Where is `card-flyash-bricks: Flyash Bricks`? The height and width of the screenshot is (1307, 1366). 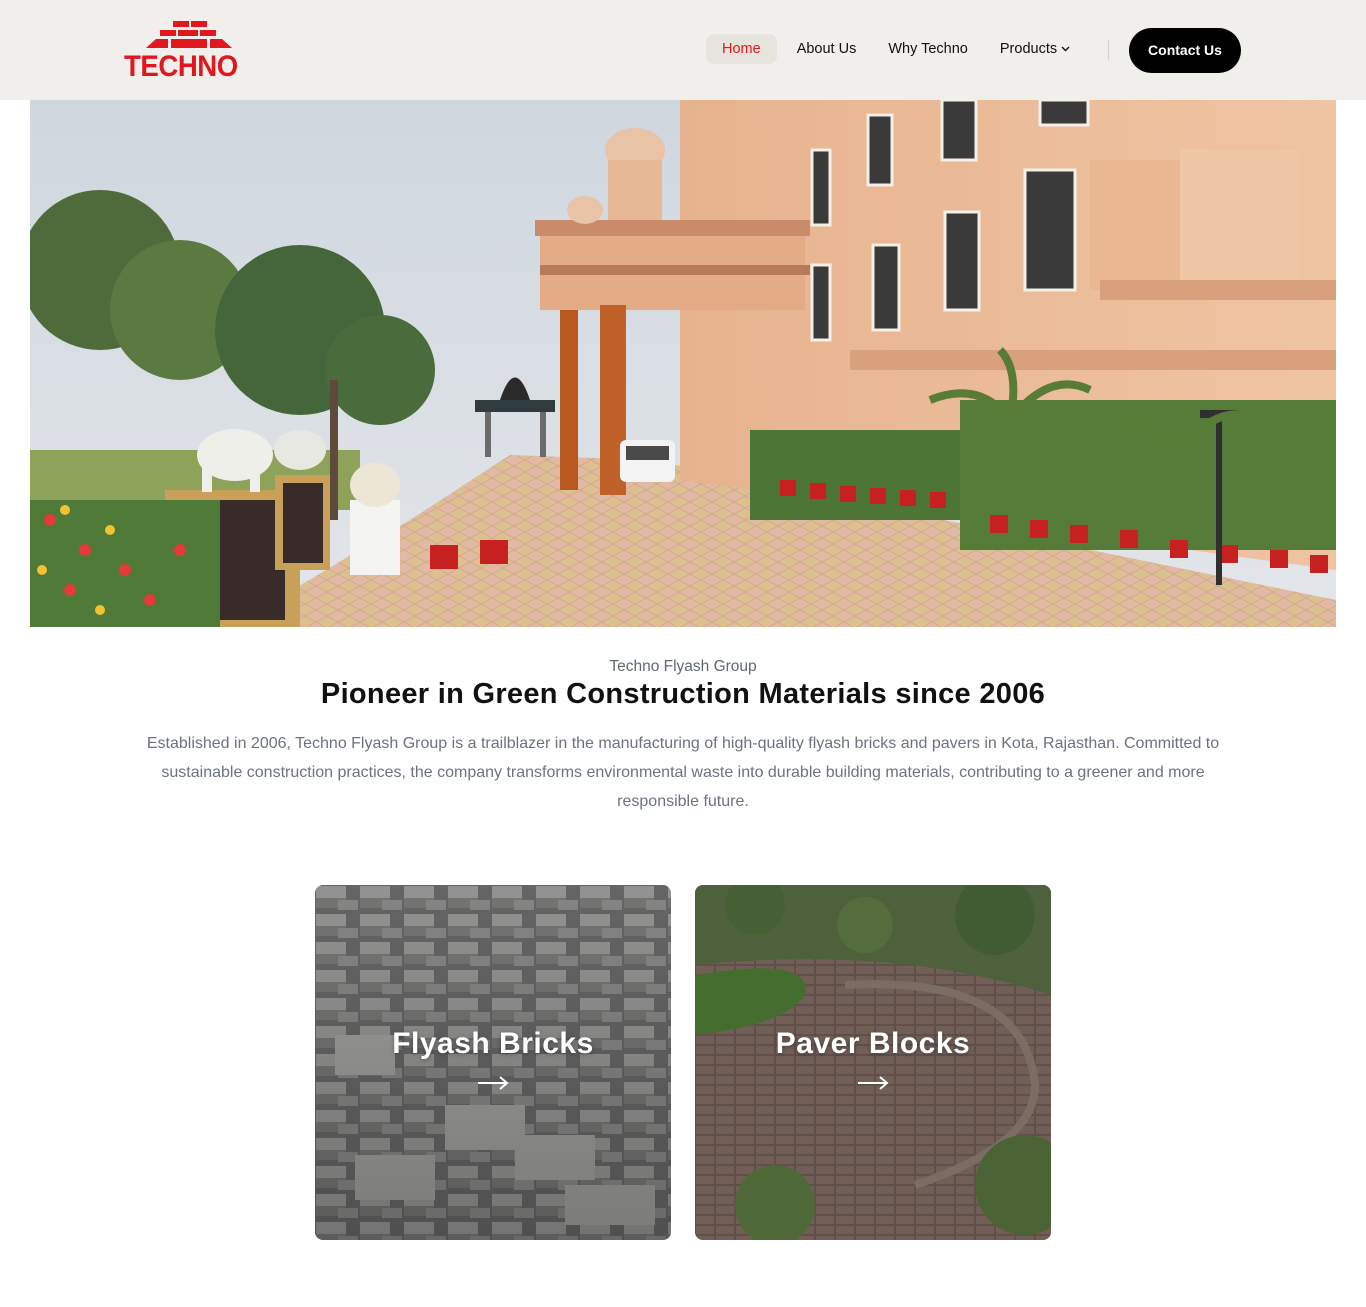
card-flyash-bricks: Flyash Bricks is located at coordinates (493, 1062).